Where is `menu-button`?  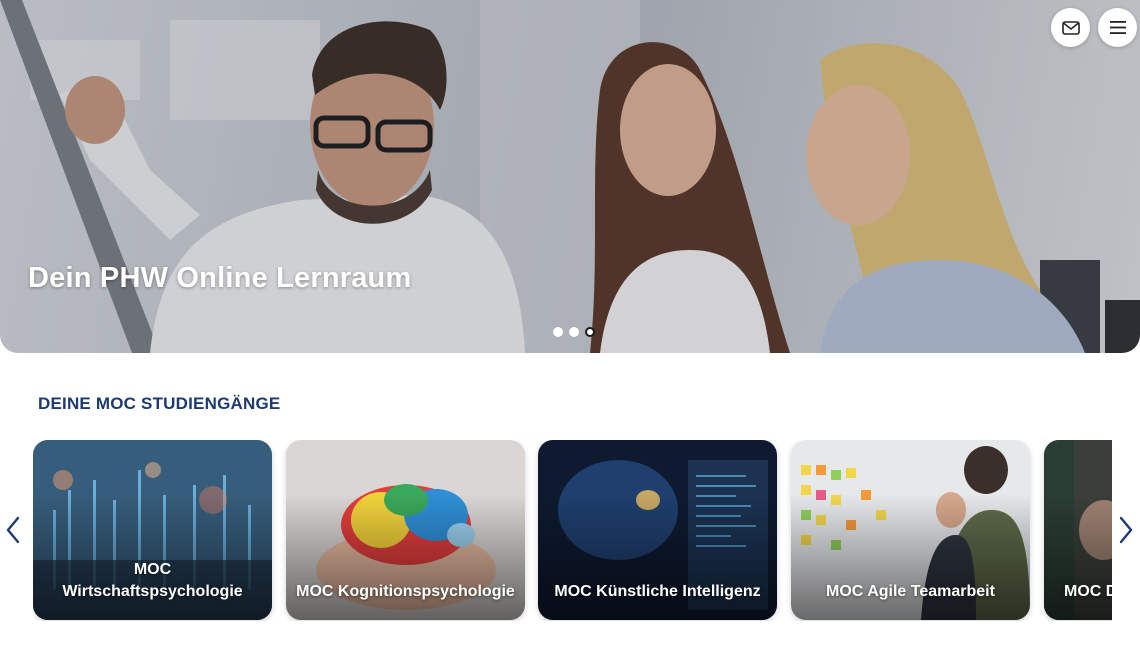
menu-button is located at coordinates (1117, 27).